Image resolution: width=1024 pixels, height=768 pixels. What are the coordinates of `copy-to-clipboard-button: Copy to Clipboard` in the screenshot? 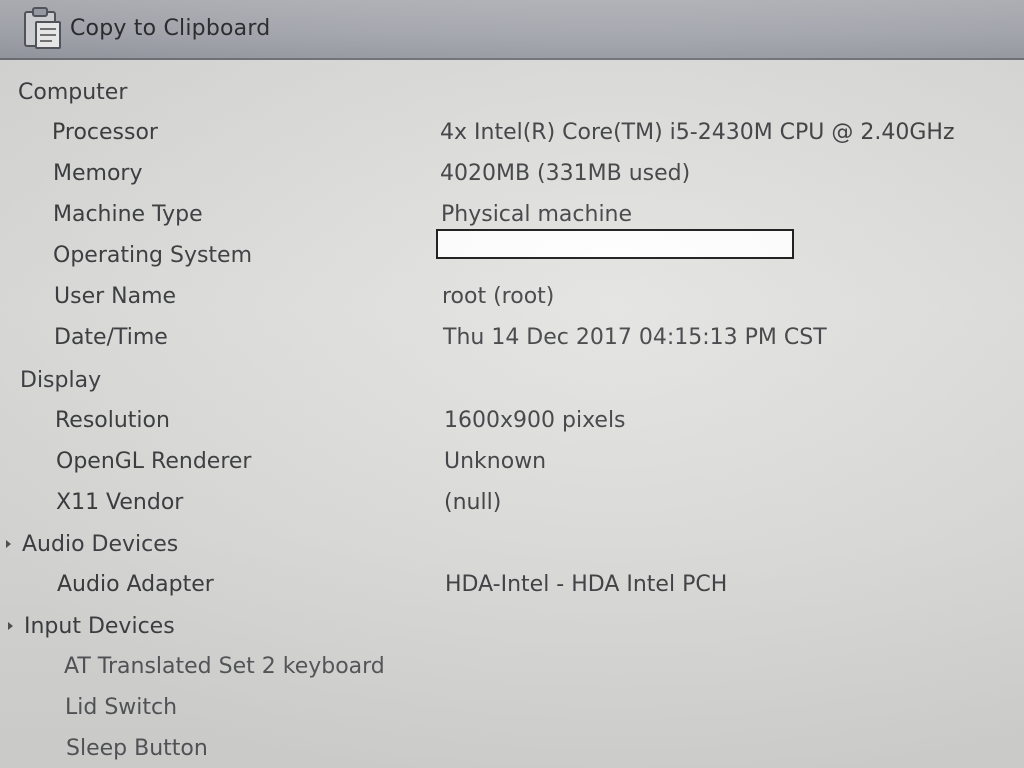 It's located at (146, 28).